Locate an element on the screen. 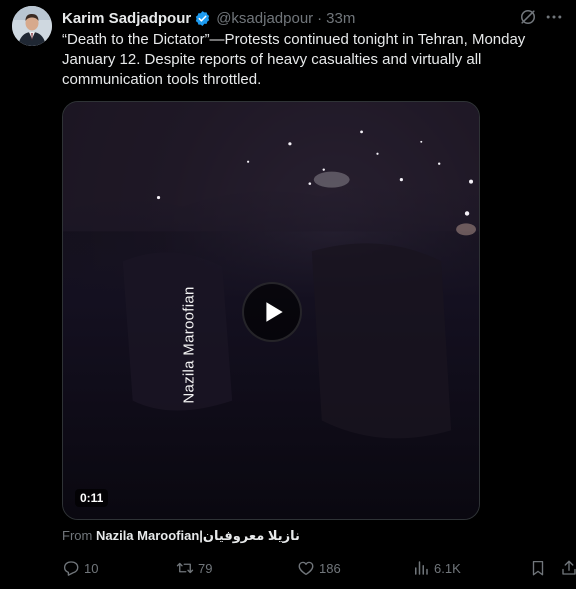 Image resolution: width=576 pixels, height=589 pixels. bookmark-icon is located at coordinates (538, 568).